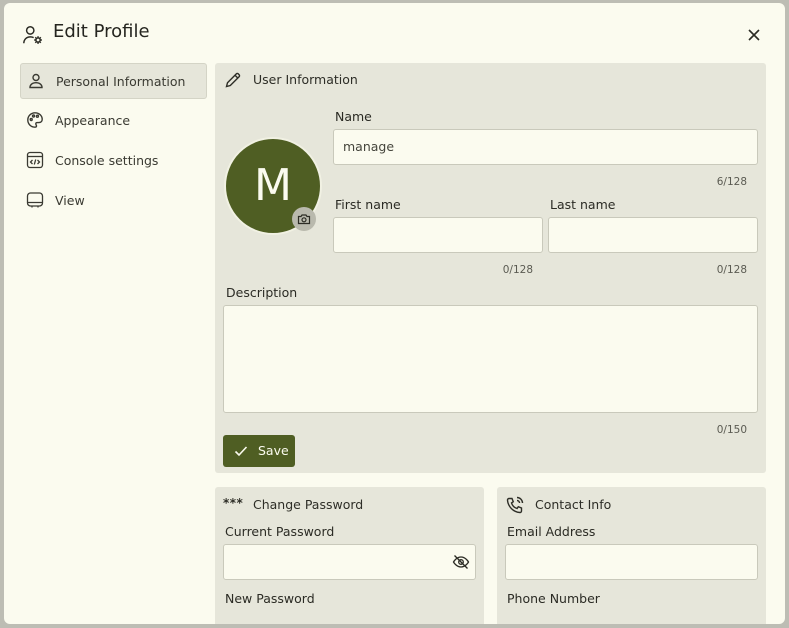 The image size is (789, 628). I want to click on name-char-count: 6/128, so click(731, 182).